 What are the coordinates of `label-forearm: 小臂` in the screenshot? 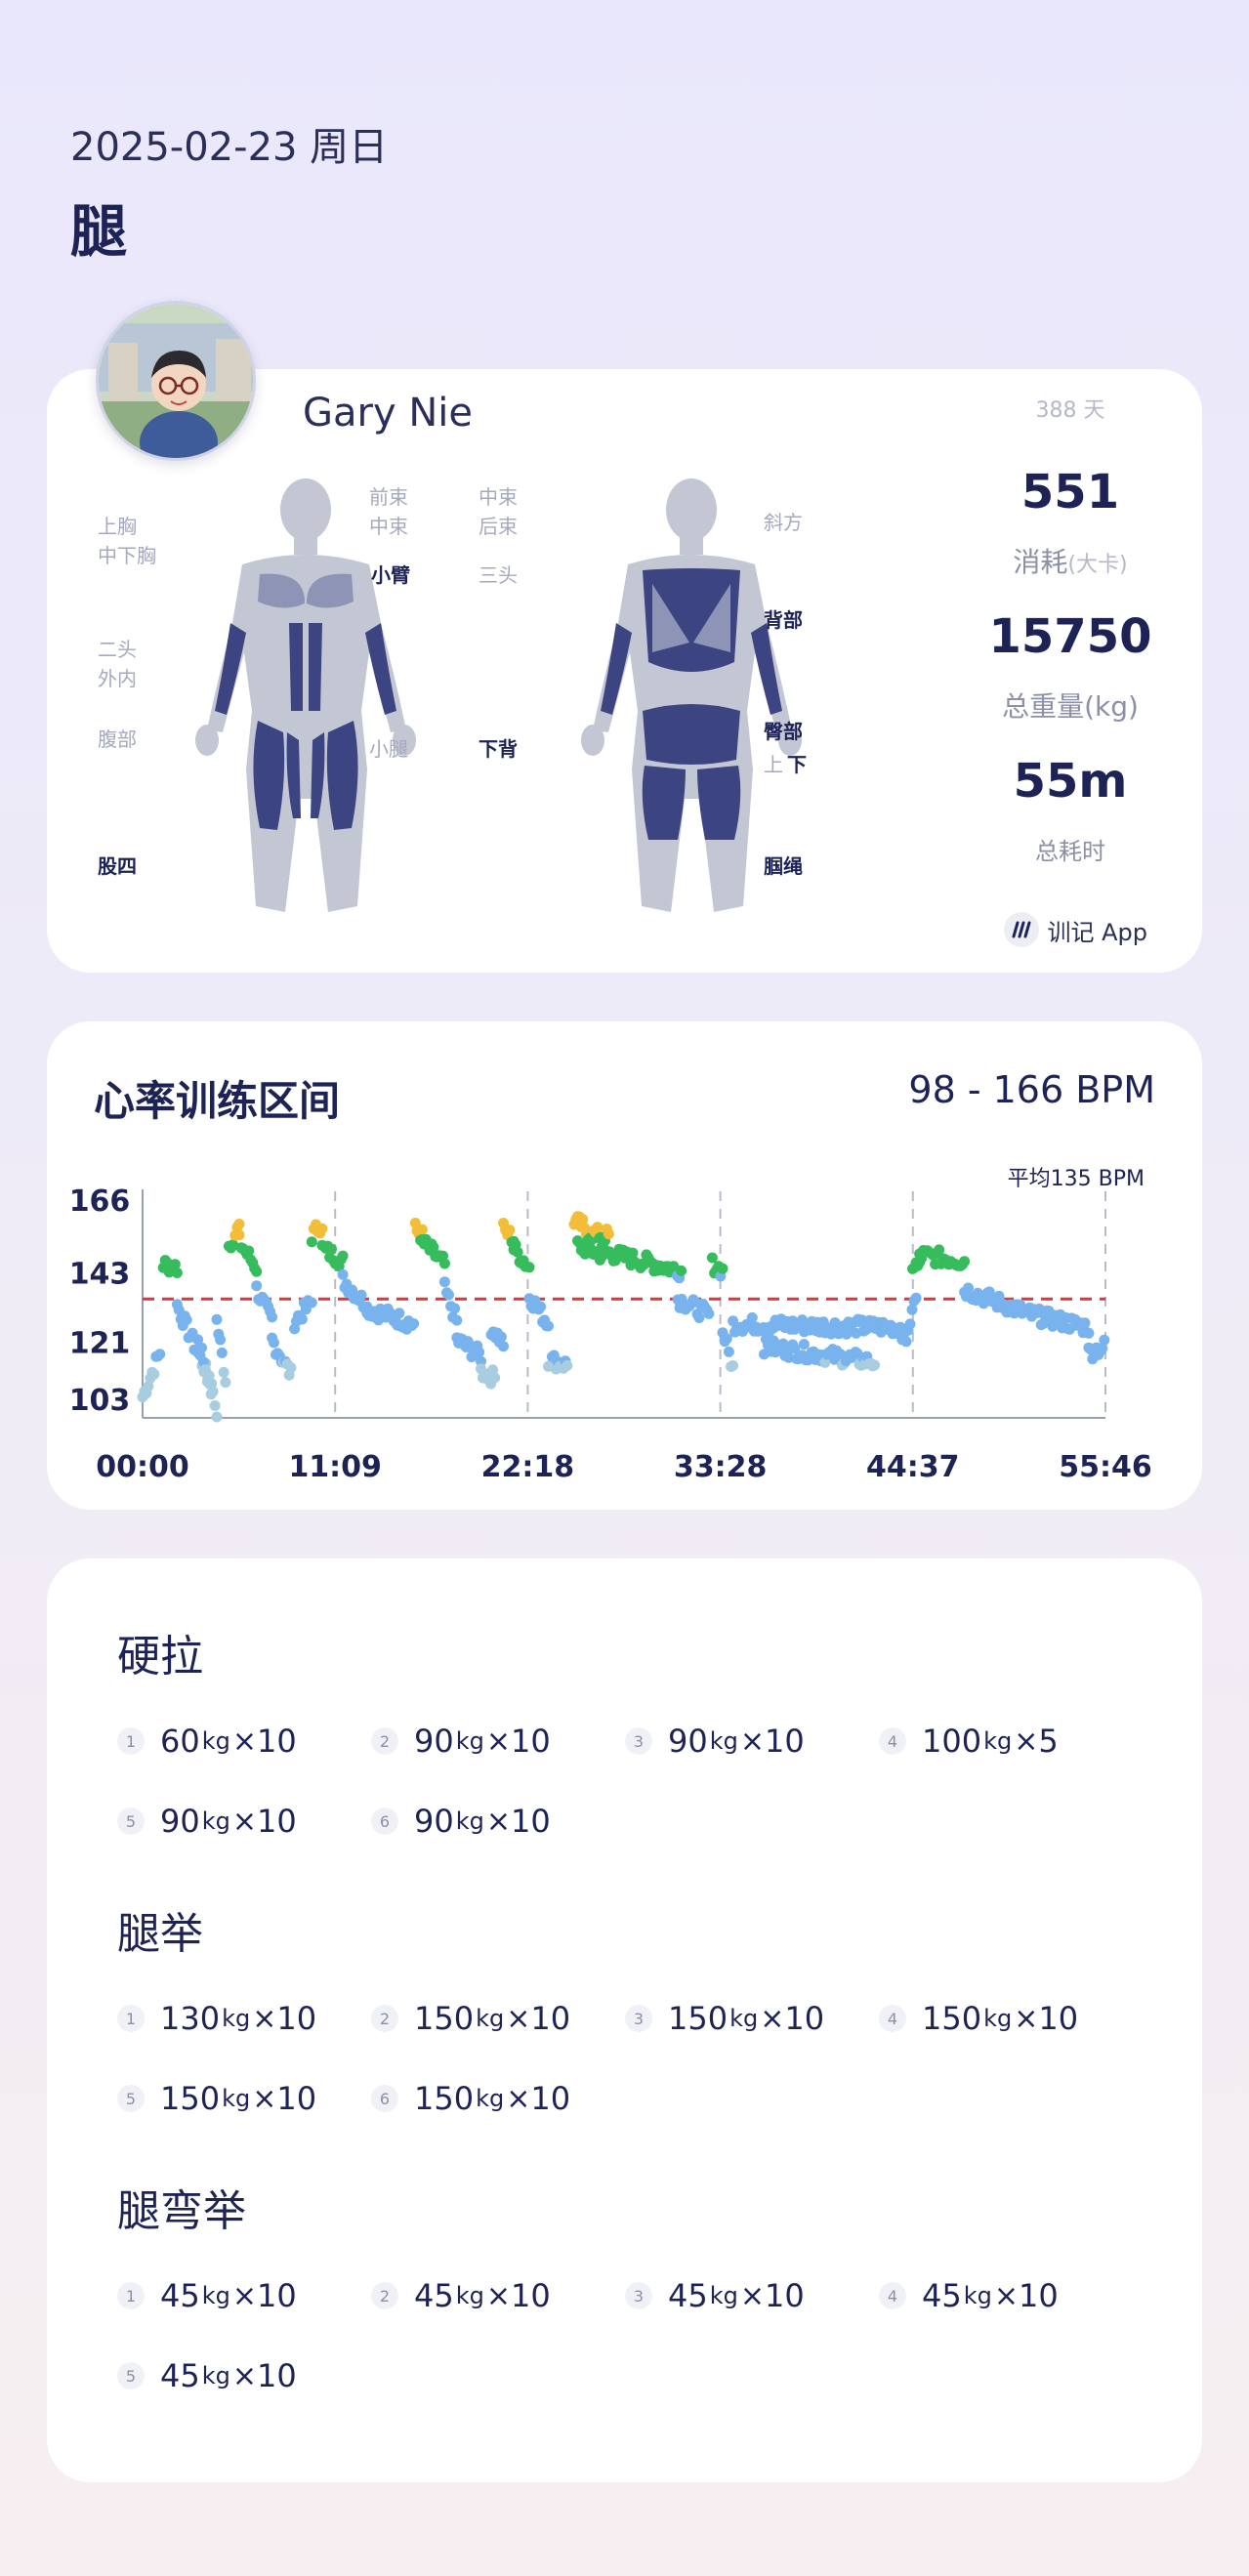 It's located at (390, 575).